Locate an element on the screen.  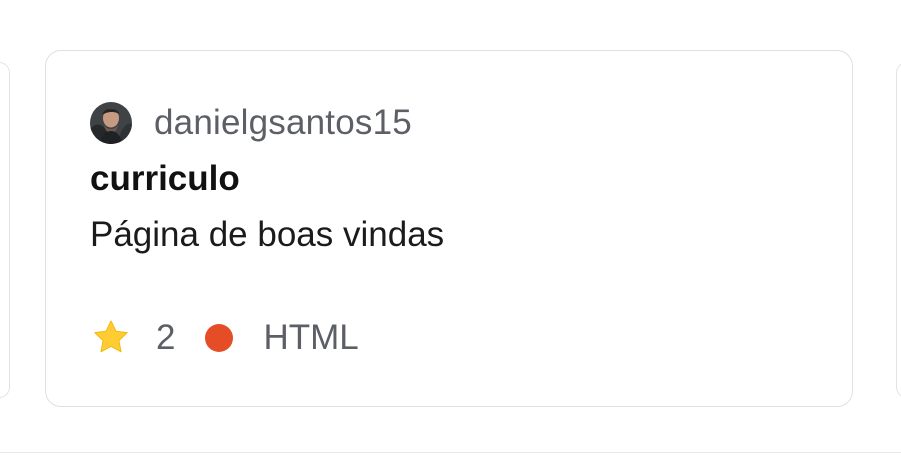
repository-description: Página de boas vindas is located at coordinates (267, 234).